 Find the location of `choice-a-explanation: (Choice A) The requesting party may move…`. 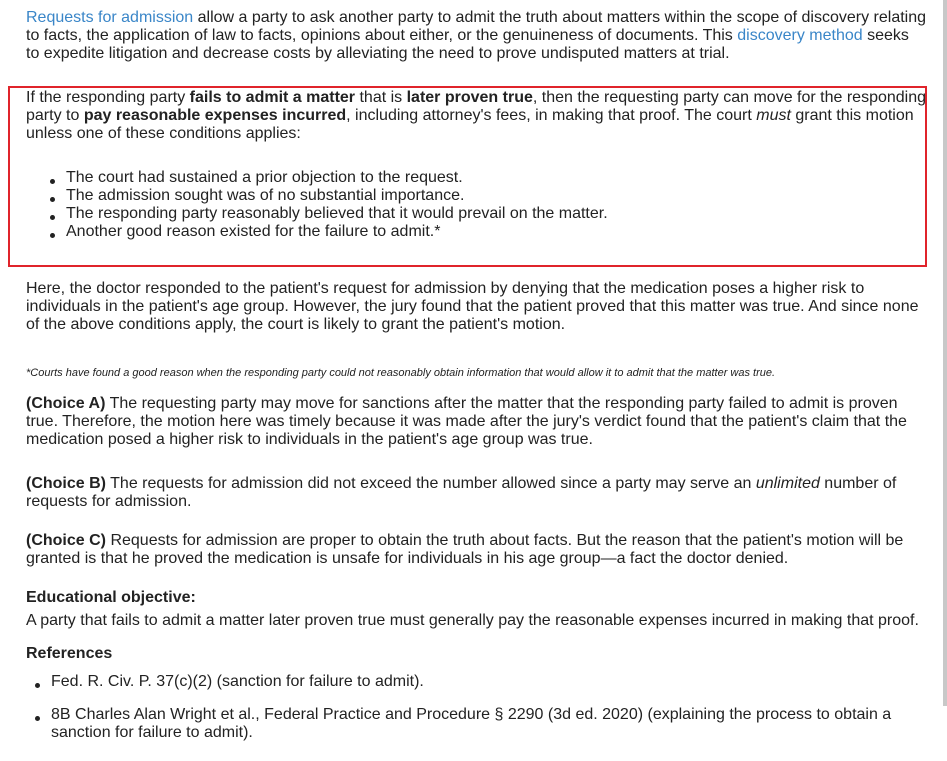

choice-a-explanation: (Choice A) The requesting party may move… is located at coordinates (476, 422).